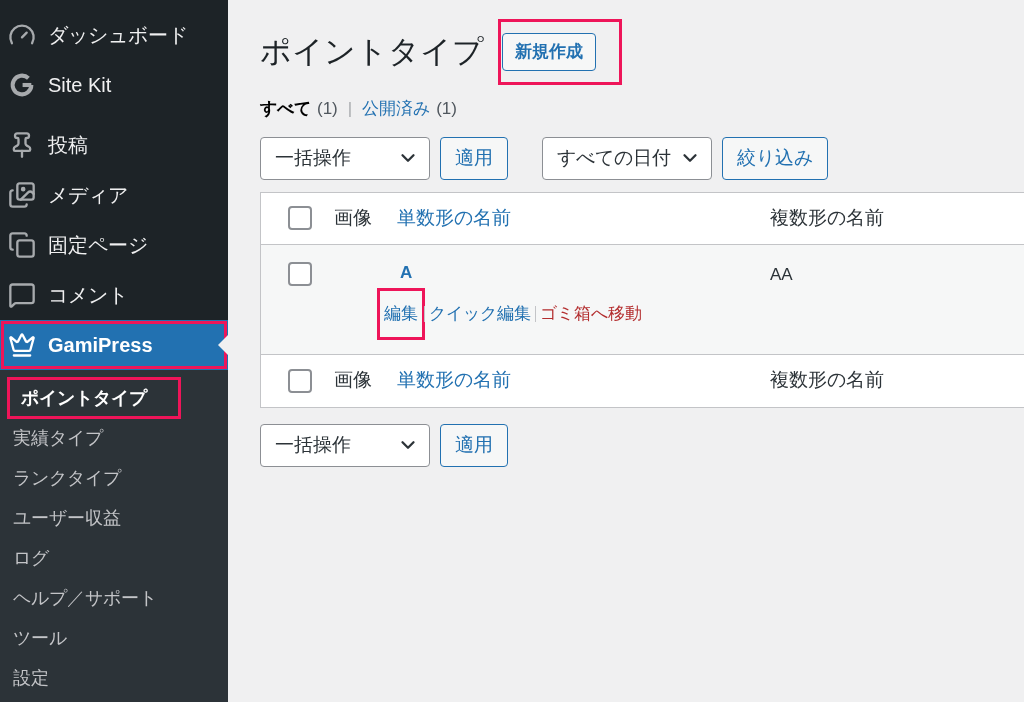 Image resolution: width=1024 pixels, height=702 pixels. What do you see at coordinates (114, 245) in the screenshot?
I see `menu-item: 固定ページ` at bounding box center [114, 245].